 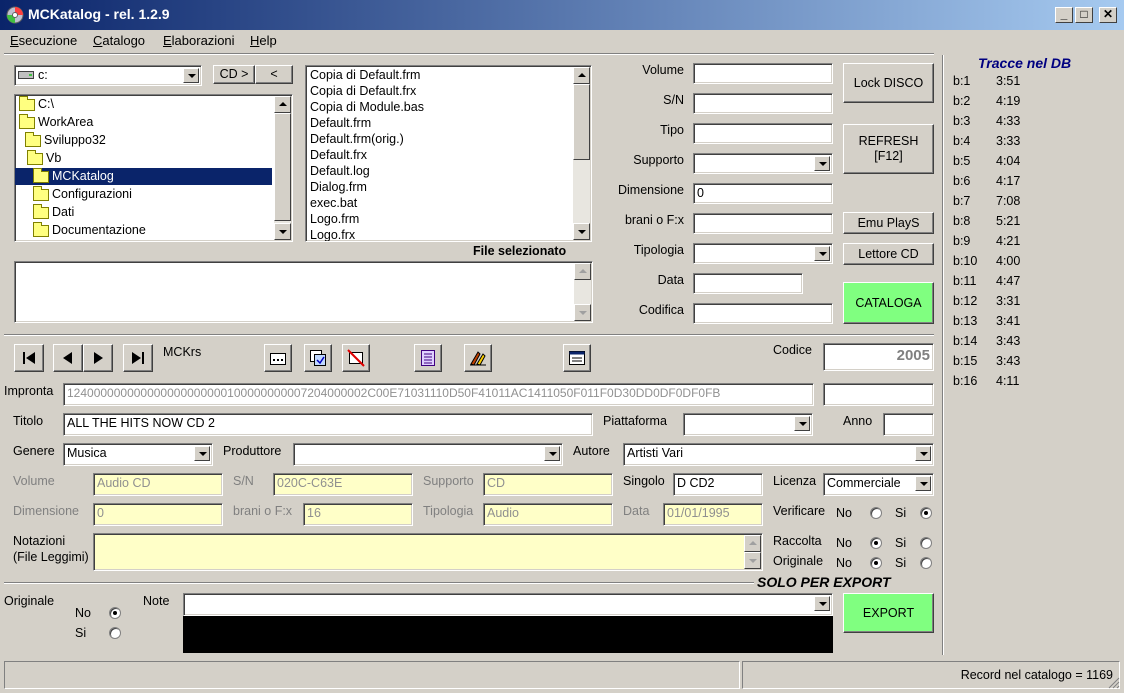 What do you see at coordinates (303, 292) in the screenshot?
I see `file-selected-box` at bounding box center [303, 292].